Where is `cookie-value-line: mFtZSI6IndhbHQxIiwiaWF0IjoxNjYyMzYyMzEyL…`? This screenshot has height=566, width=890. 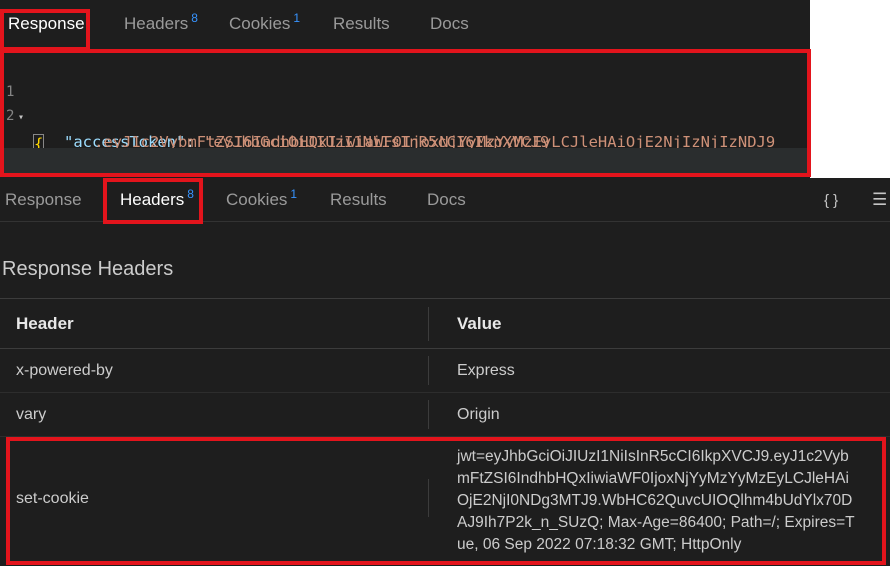 cookie-value-line: mFtZSI6IndhbHQxIiwiaWF0IjoxNjYyMzYyMzEyL… is located at coordinates (653, 478).